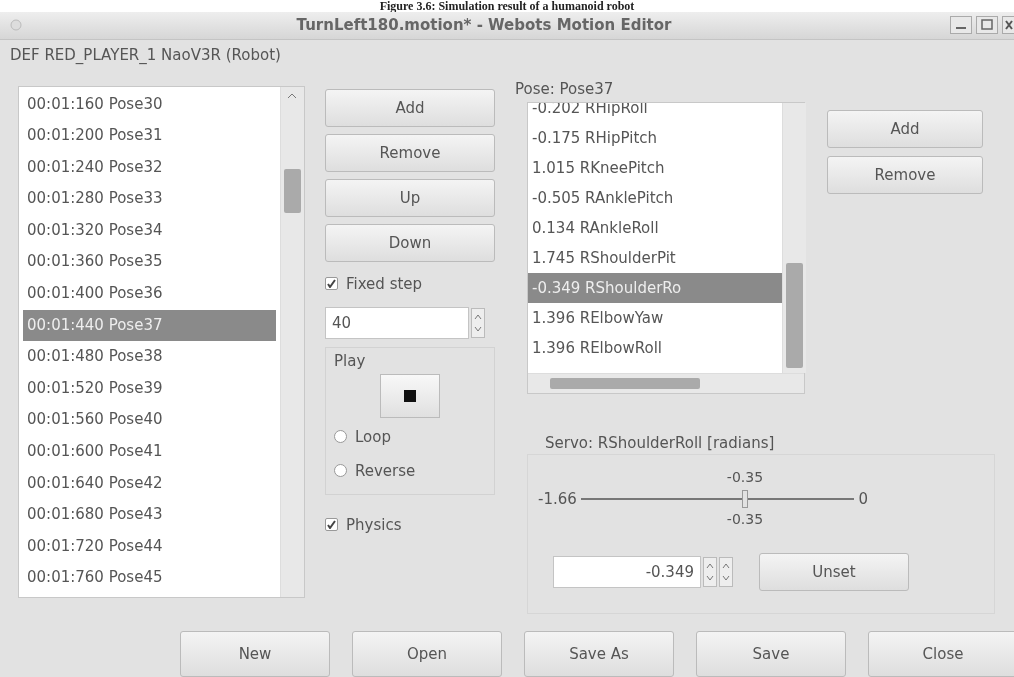 This screenshot has height=677, width=1014. I want to click on footer-button: New, so click(255, 654).